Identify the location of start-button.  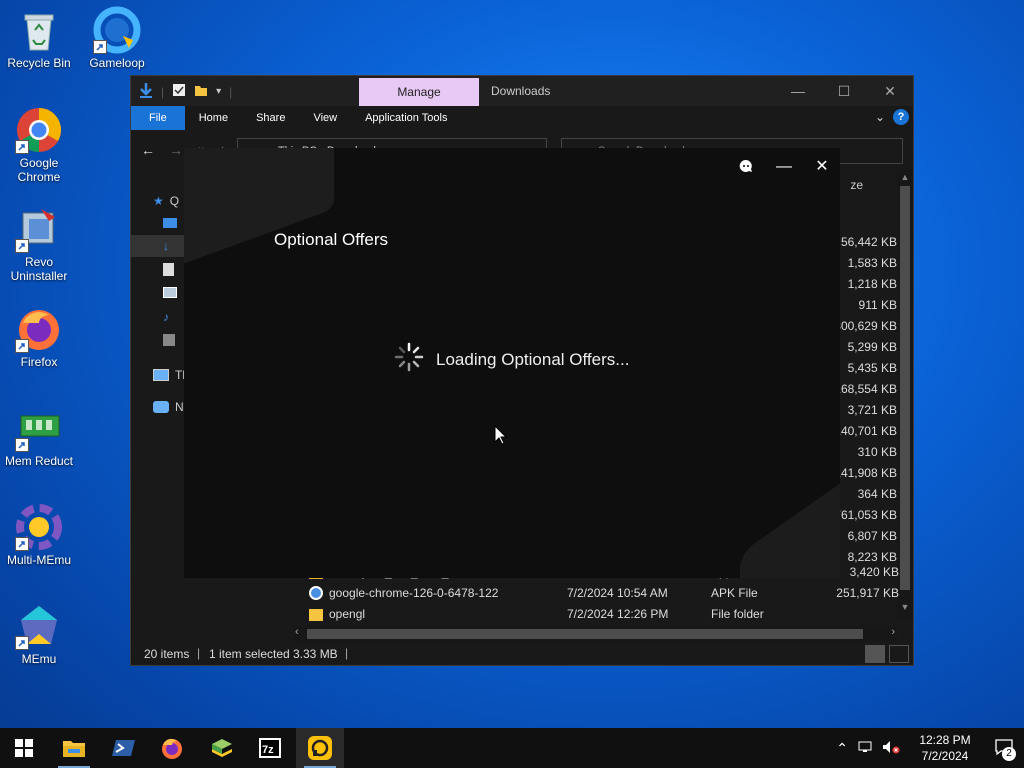
(24, 748).